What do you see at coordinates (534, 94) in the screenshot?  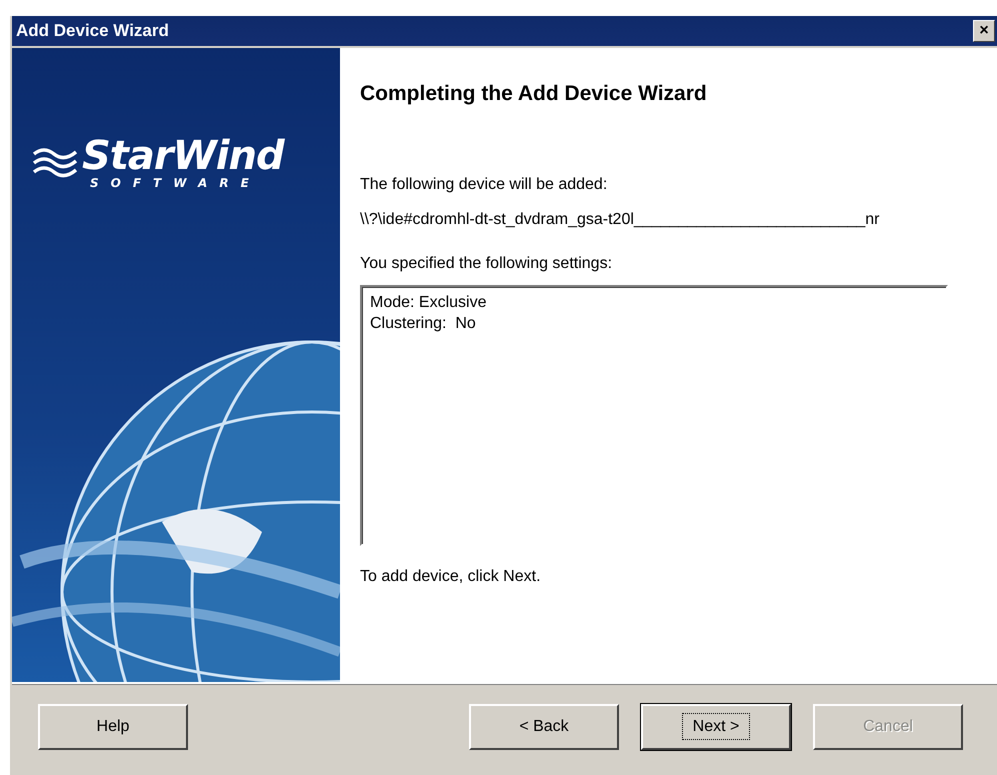 I see `wizard-heading: Completing the Add Device Wizard` at bounding box center [534, 94].